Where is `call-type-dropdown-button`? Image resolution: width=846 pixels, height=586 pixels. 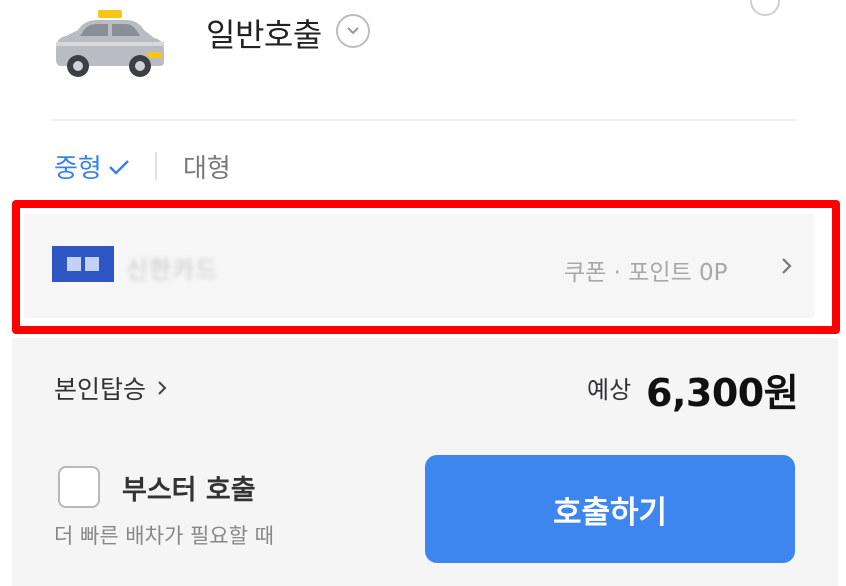 call-type-dropdown-button is located at coordinates (353, 31).